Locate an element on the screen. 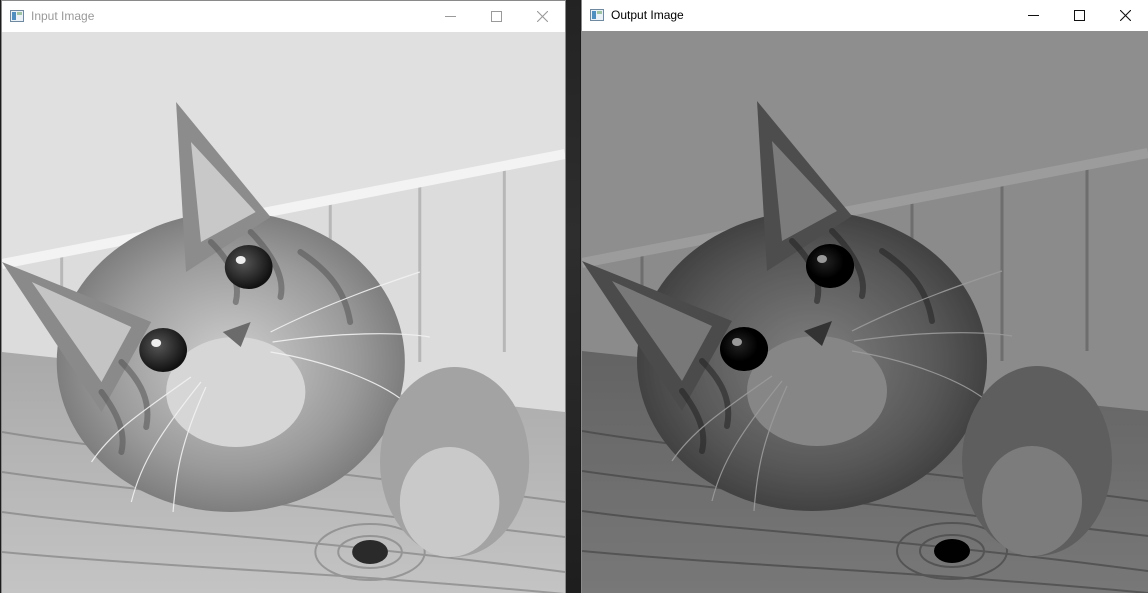 The height and width of the screenshot is (593, 1148). window-title: Output Image is located at coordinates (647, 15).